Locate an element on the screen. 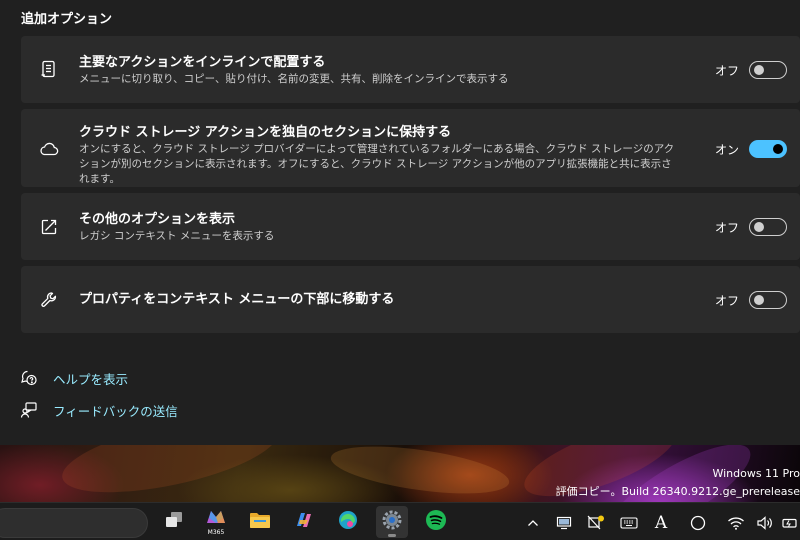 The image size is (800, 540). option-description: レガシ コンテキスト メニューを表示する is located at coordinates (177, 236).